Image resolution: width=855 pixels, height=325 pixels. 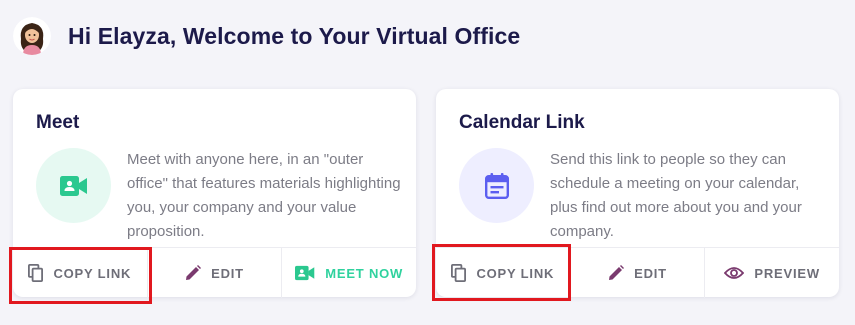 I want to click on preview-label: PREVIEW, so click(x=787, y=273).